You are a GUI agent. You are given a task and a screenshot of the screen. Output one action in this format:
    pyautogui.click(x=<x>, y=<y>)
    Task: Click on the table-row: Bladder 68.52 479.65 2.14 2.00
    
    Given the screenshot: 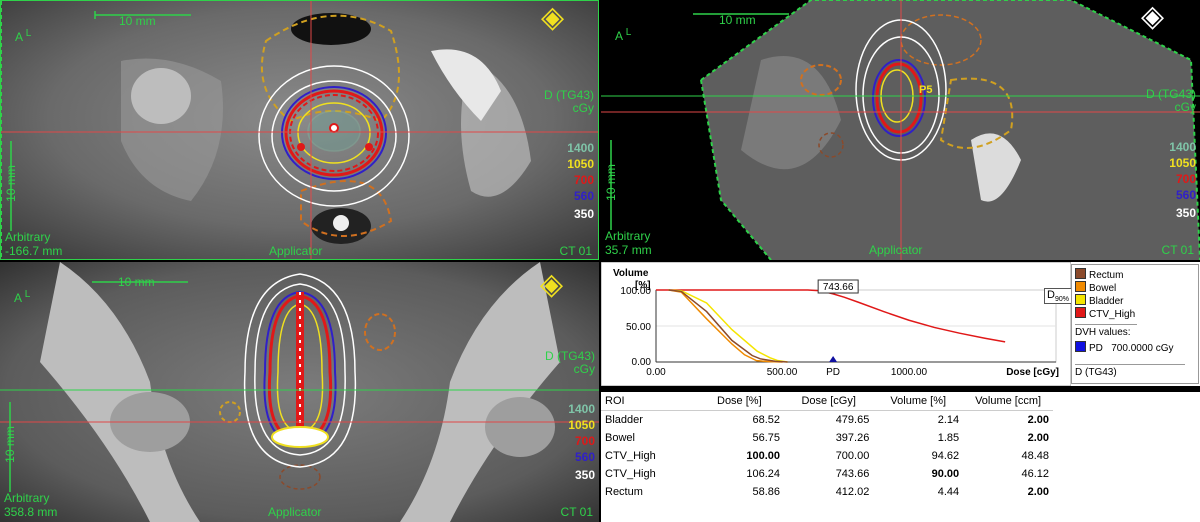 What is the action you would take?
    pyautogui.click(x=827, y=420)
    